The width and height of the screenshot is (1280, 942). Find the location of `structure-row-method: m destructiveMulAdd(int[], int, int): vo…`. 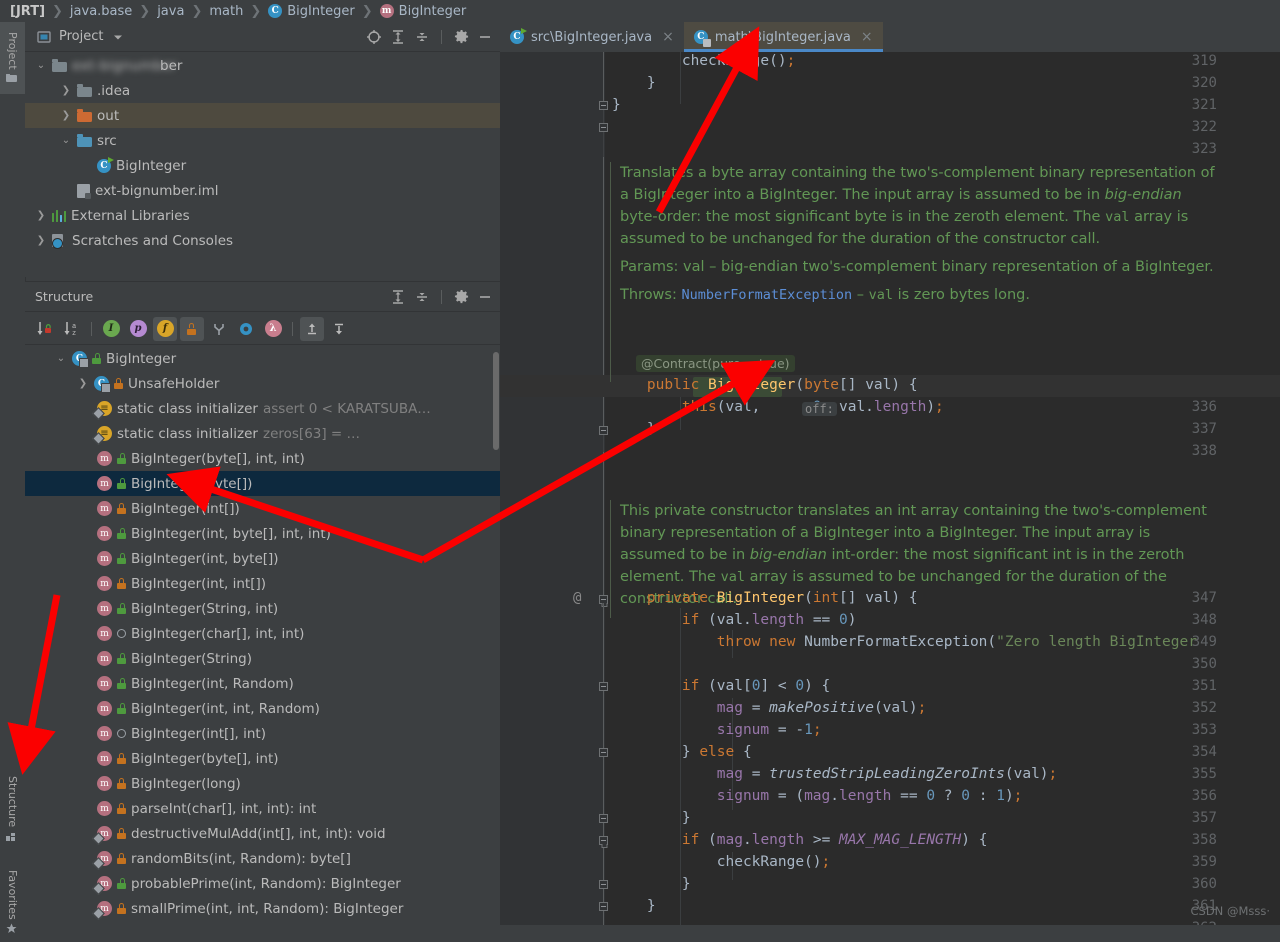

structure-row-method: m destructiveMulAdd(int[], int, int): vo… is located at coordinates (262, 833).